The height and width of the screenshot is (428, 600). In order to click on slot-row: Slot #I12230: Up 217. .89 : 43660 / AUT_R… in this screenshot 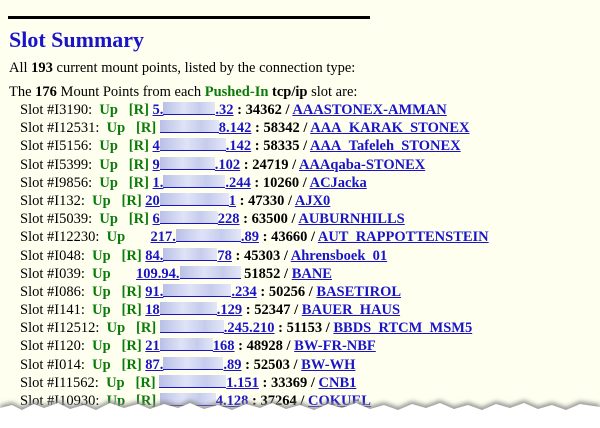, I will do `click(310, 237)`.